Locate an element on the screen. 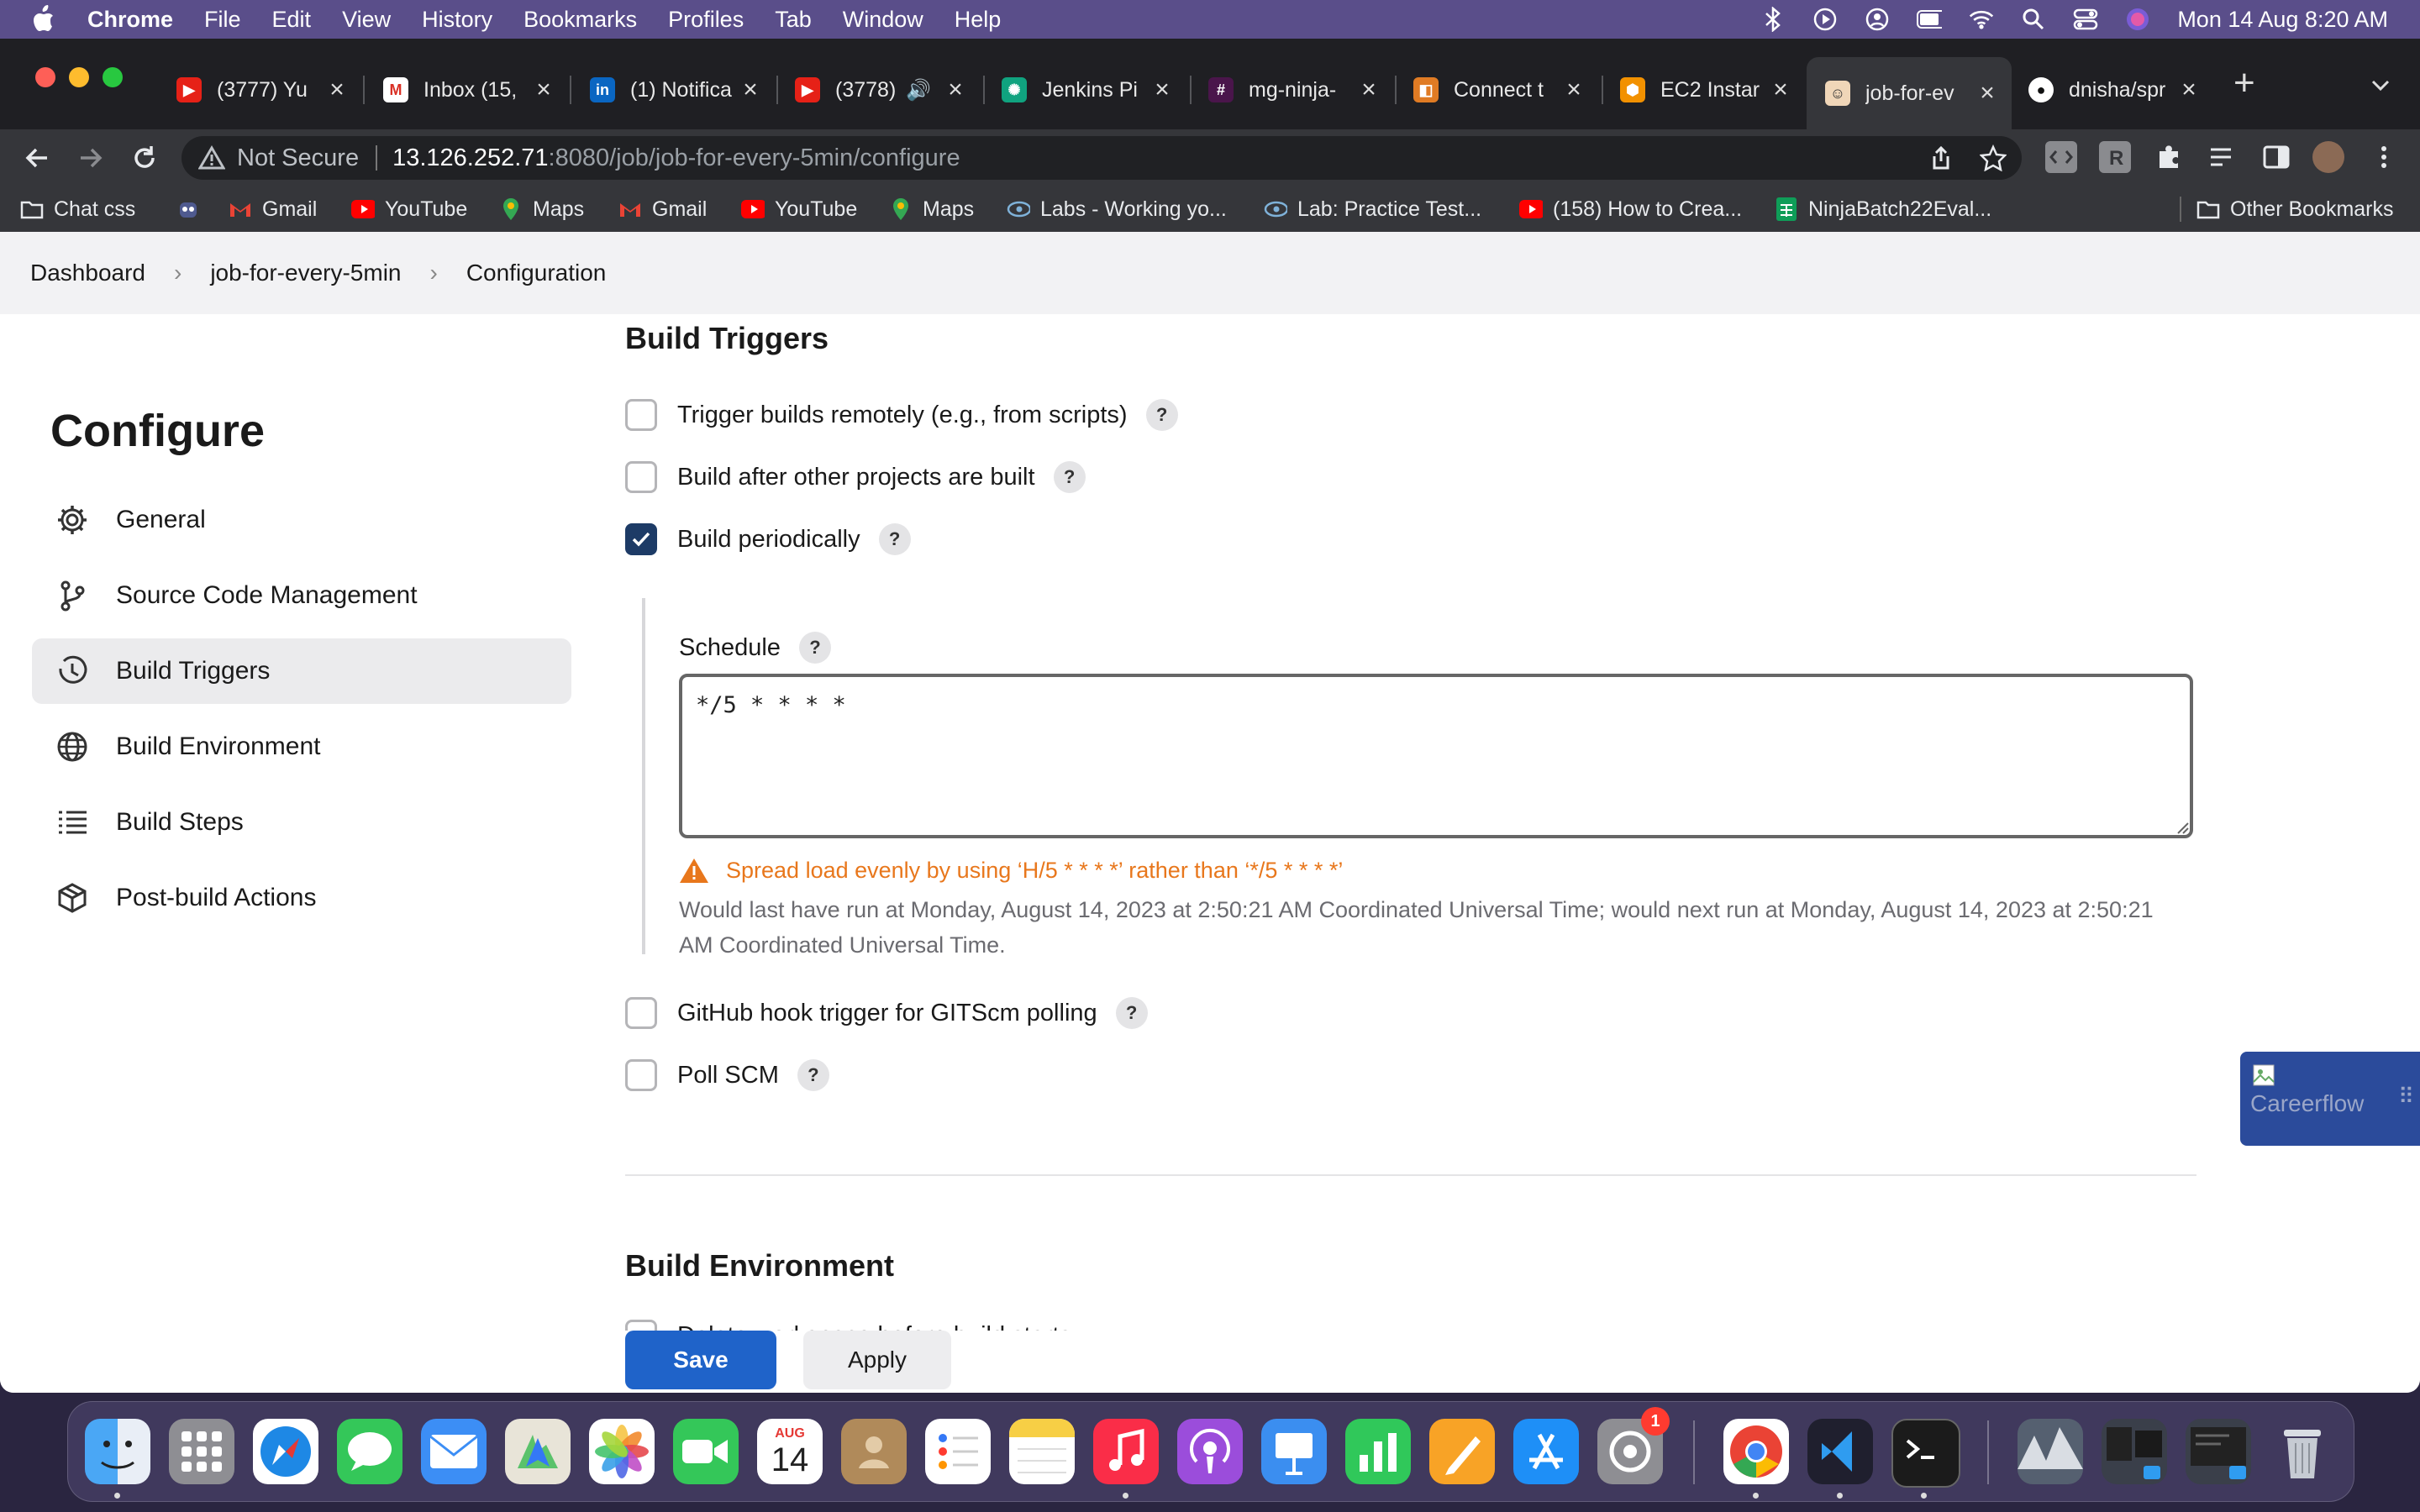  forward-arrow-icon is located at coordinates (91, 158).